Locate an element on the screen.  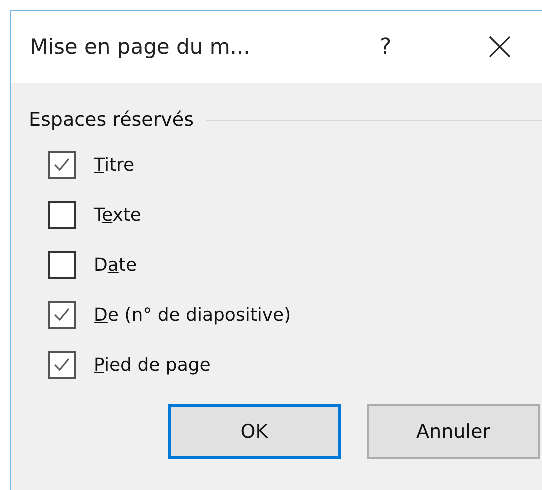
help-button: ? is located at coordinates (386, 47).